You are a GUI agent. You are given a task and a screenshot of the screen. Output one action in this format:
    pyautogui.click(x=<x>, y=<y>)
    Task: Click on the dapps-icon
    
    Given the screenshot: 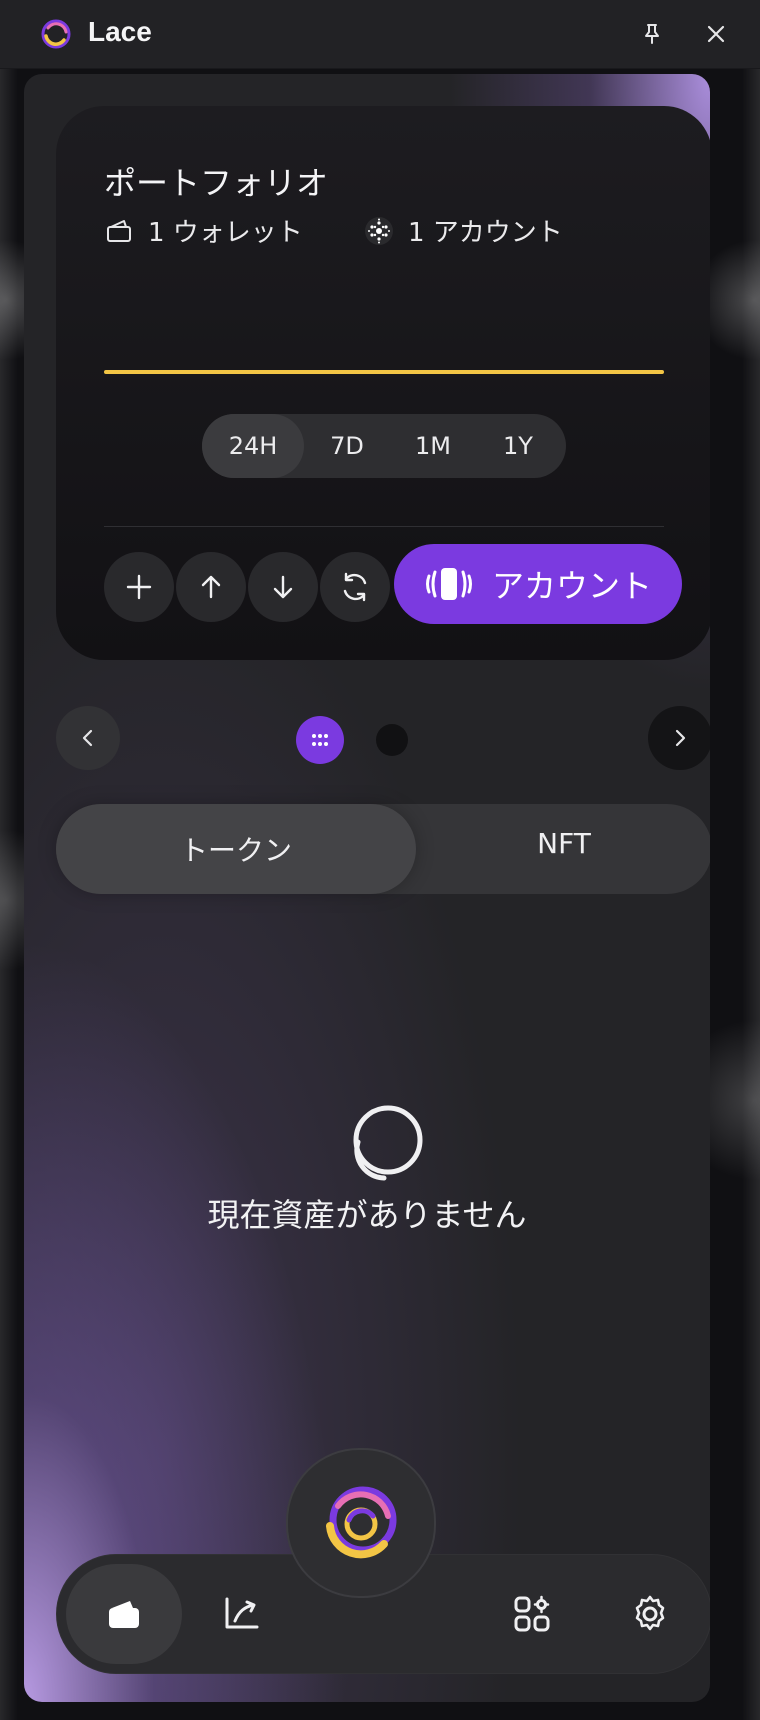 What is the action you would take?
    pyautogui.click(x=532, y=1613)
    